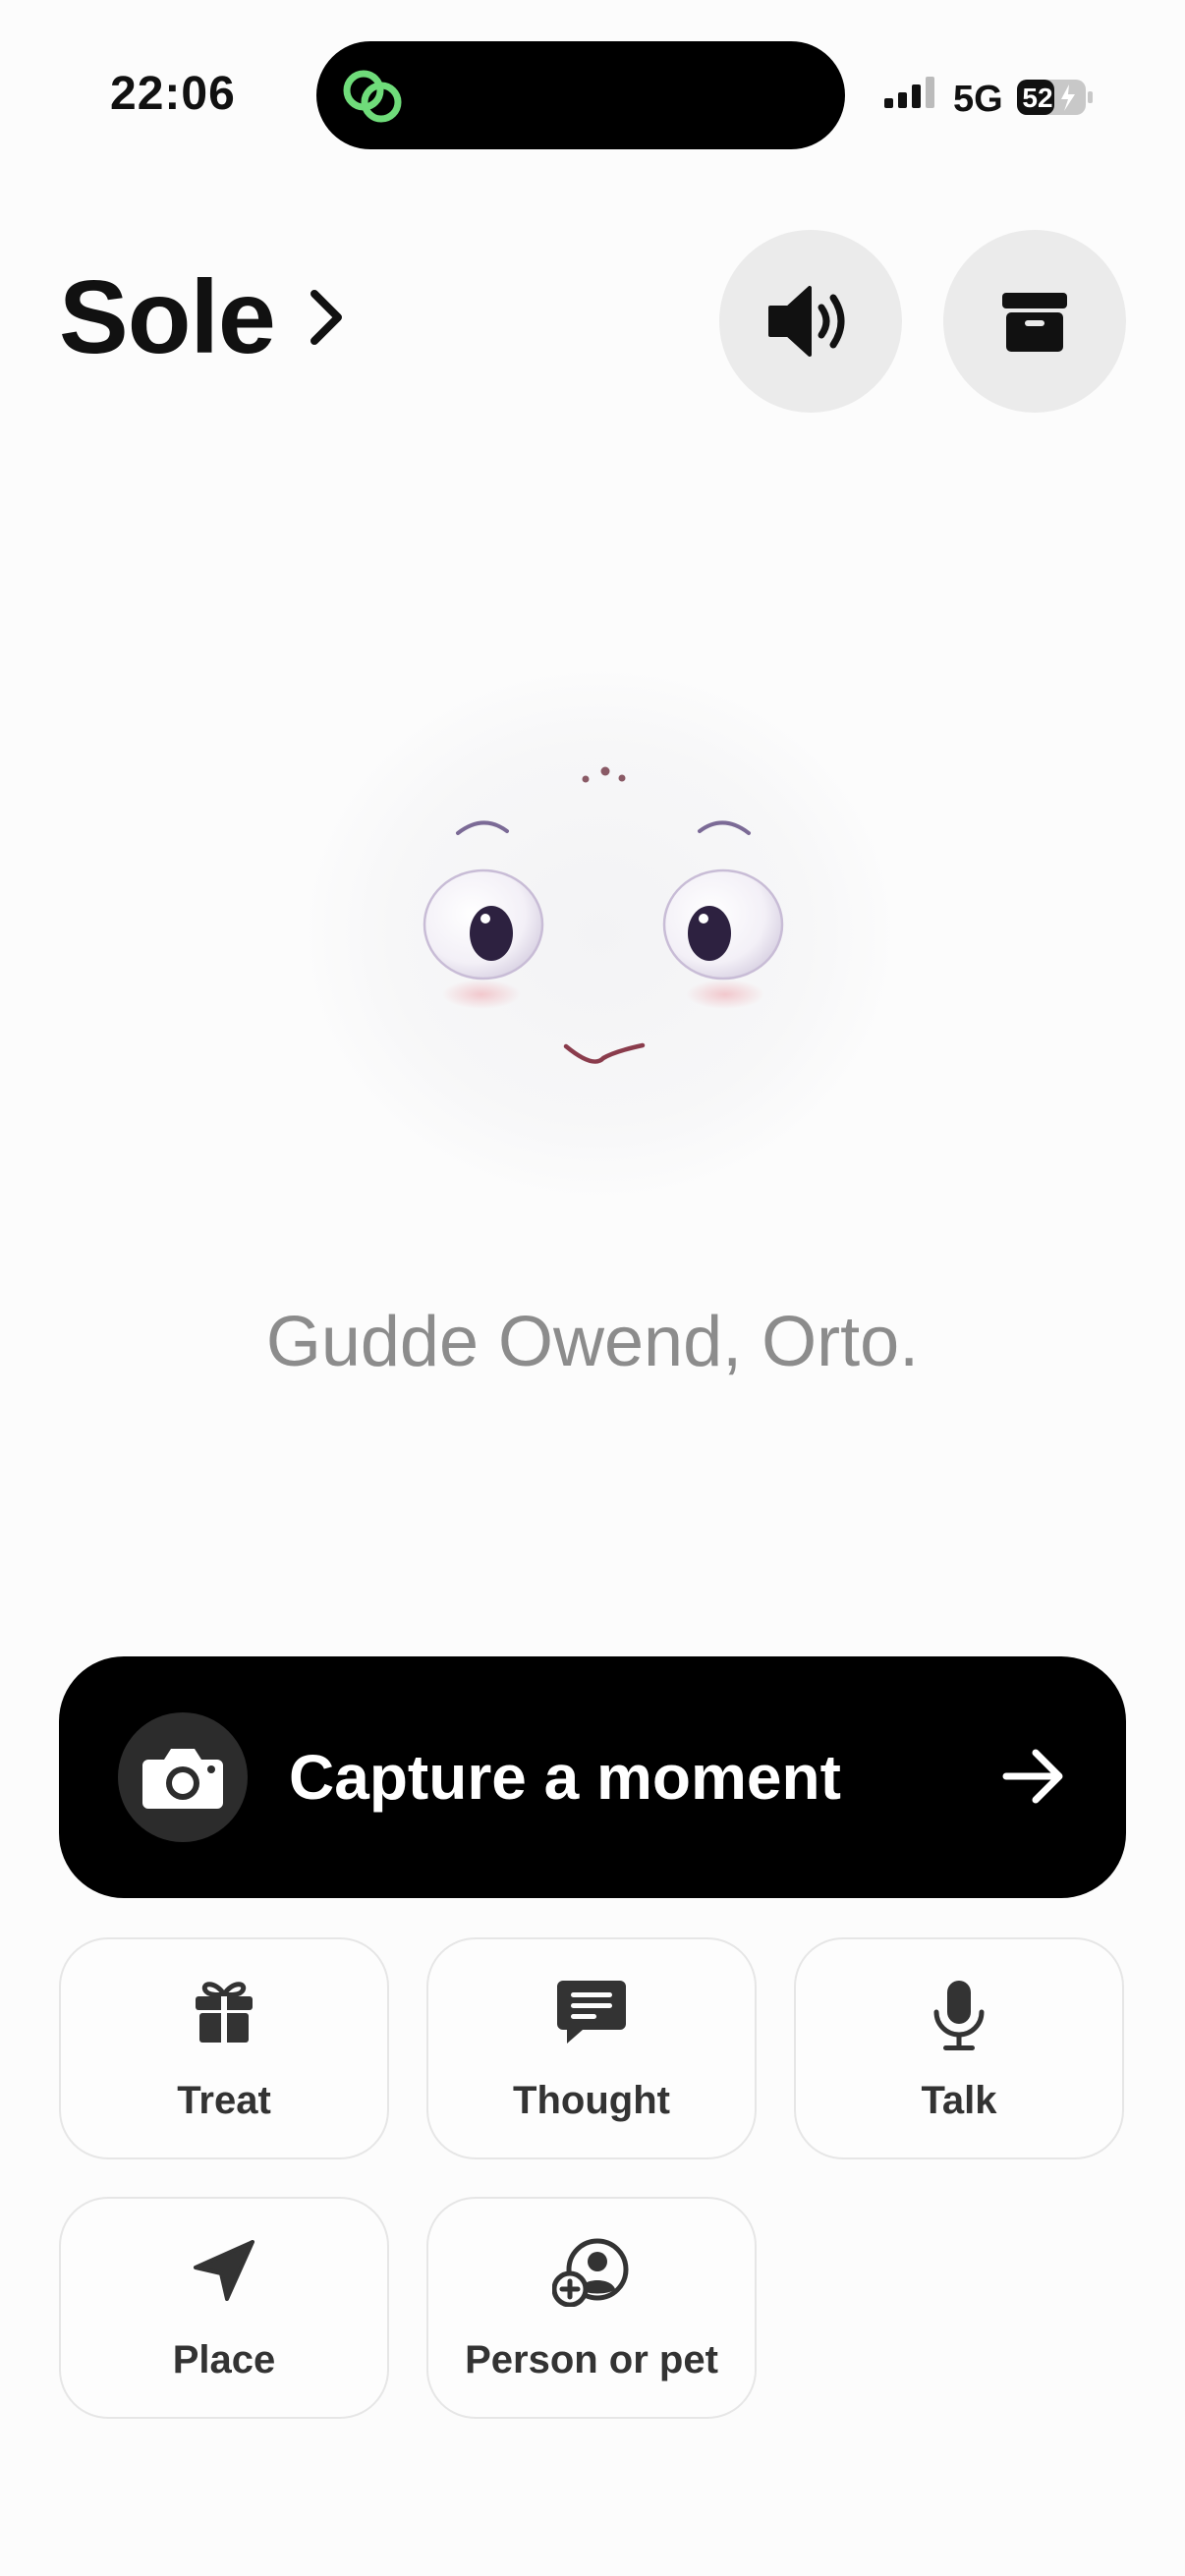 The image size is (1185, 2576). I want to click on camera-icon, so click(183, 1779).